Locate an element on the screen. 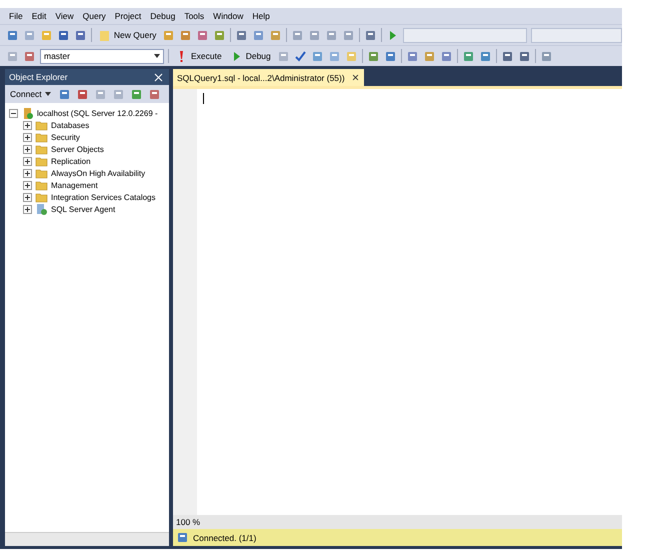 Image resolution: width=645 pixels, height=551 pixels. tree-item: AlwaysOn High Availability is located at coordinates (98, 173).